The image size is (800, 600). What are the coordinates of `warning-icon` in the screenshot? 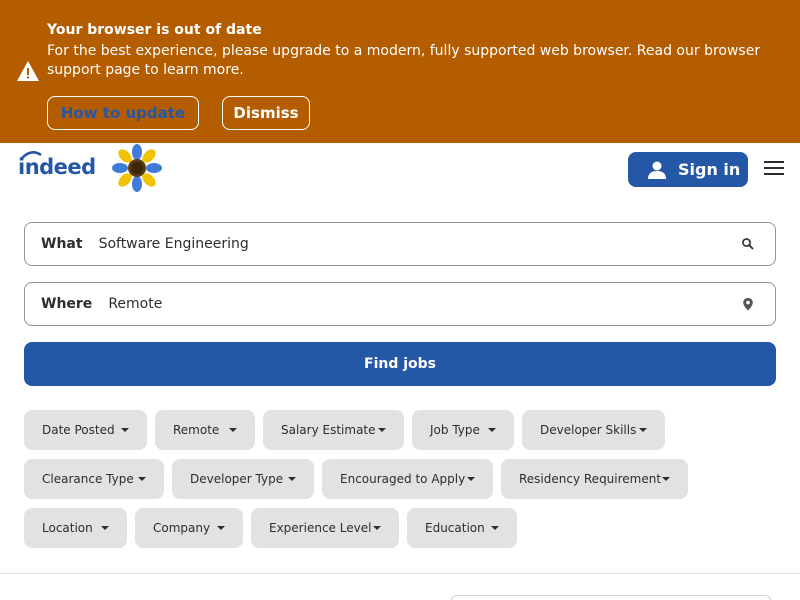 It's located at (28, 71).